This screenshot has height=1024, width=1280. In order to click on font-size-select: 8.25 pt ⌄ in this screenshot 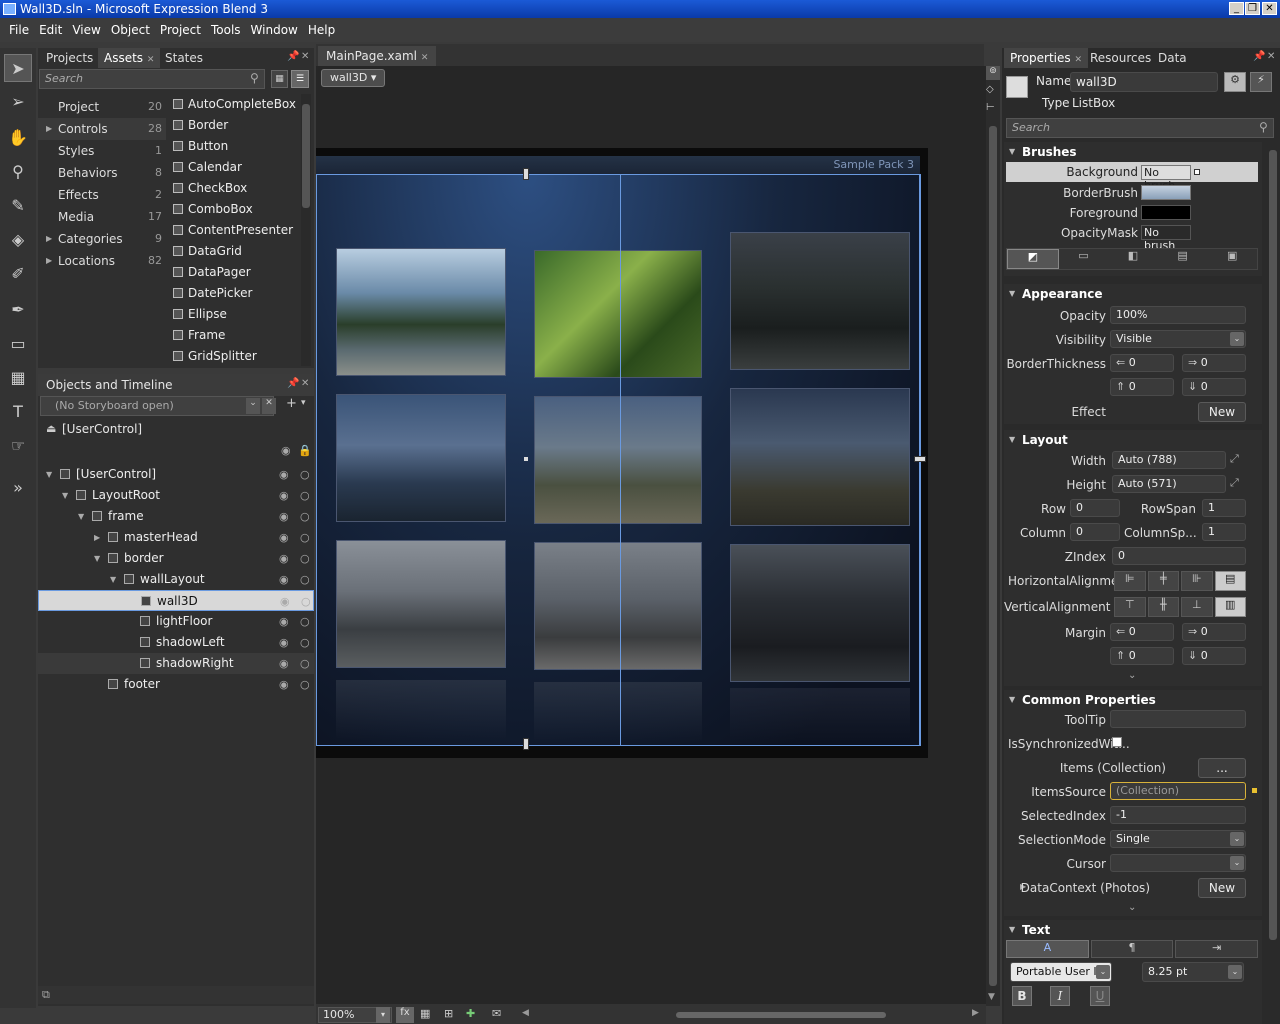, I will do `click(1193, 972)`.